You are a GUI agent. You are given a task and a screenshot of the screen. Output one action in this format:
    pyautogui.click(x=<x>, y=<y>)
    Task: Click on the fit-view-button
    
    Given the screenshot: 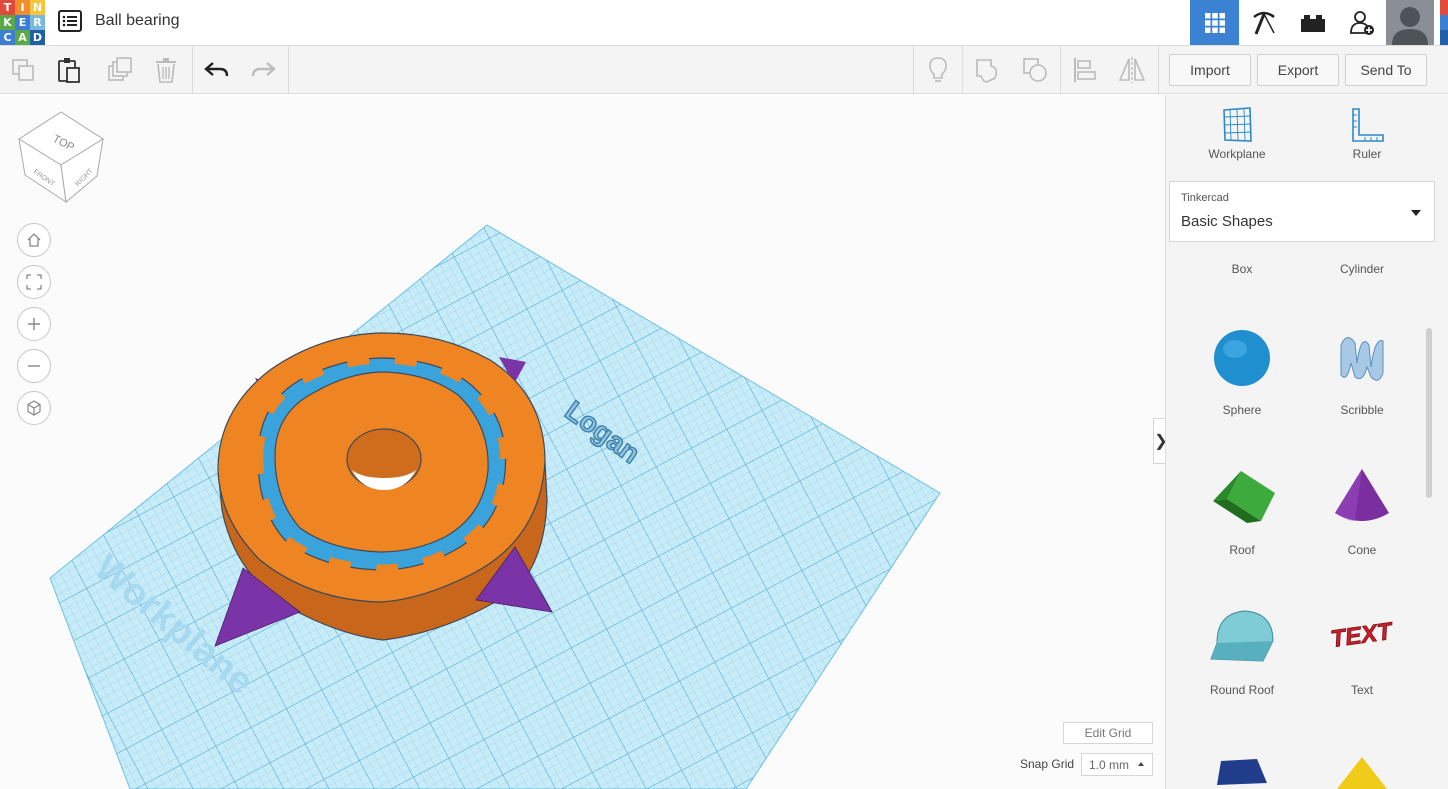 What is the action you would take?
    pyautogui.click(x=34, y=282)
    